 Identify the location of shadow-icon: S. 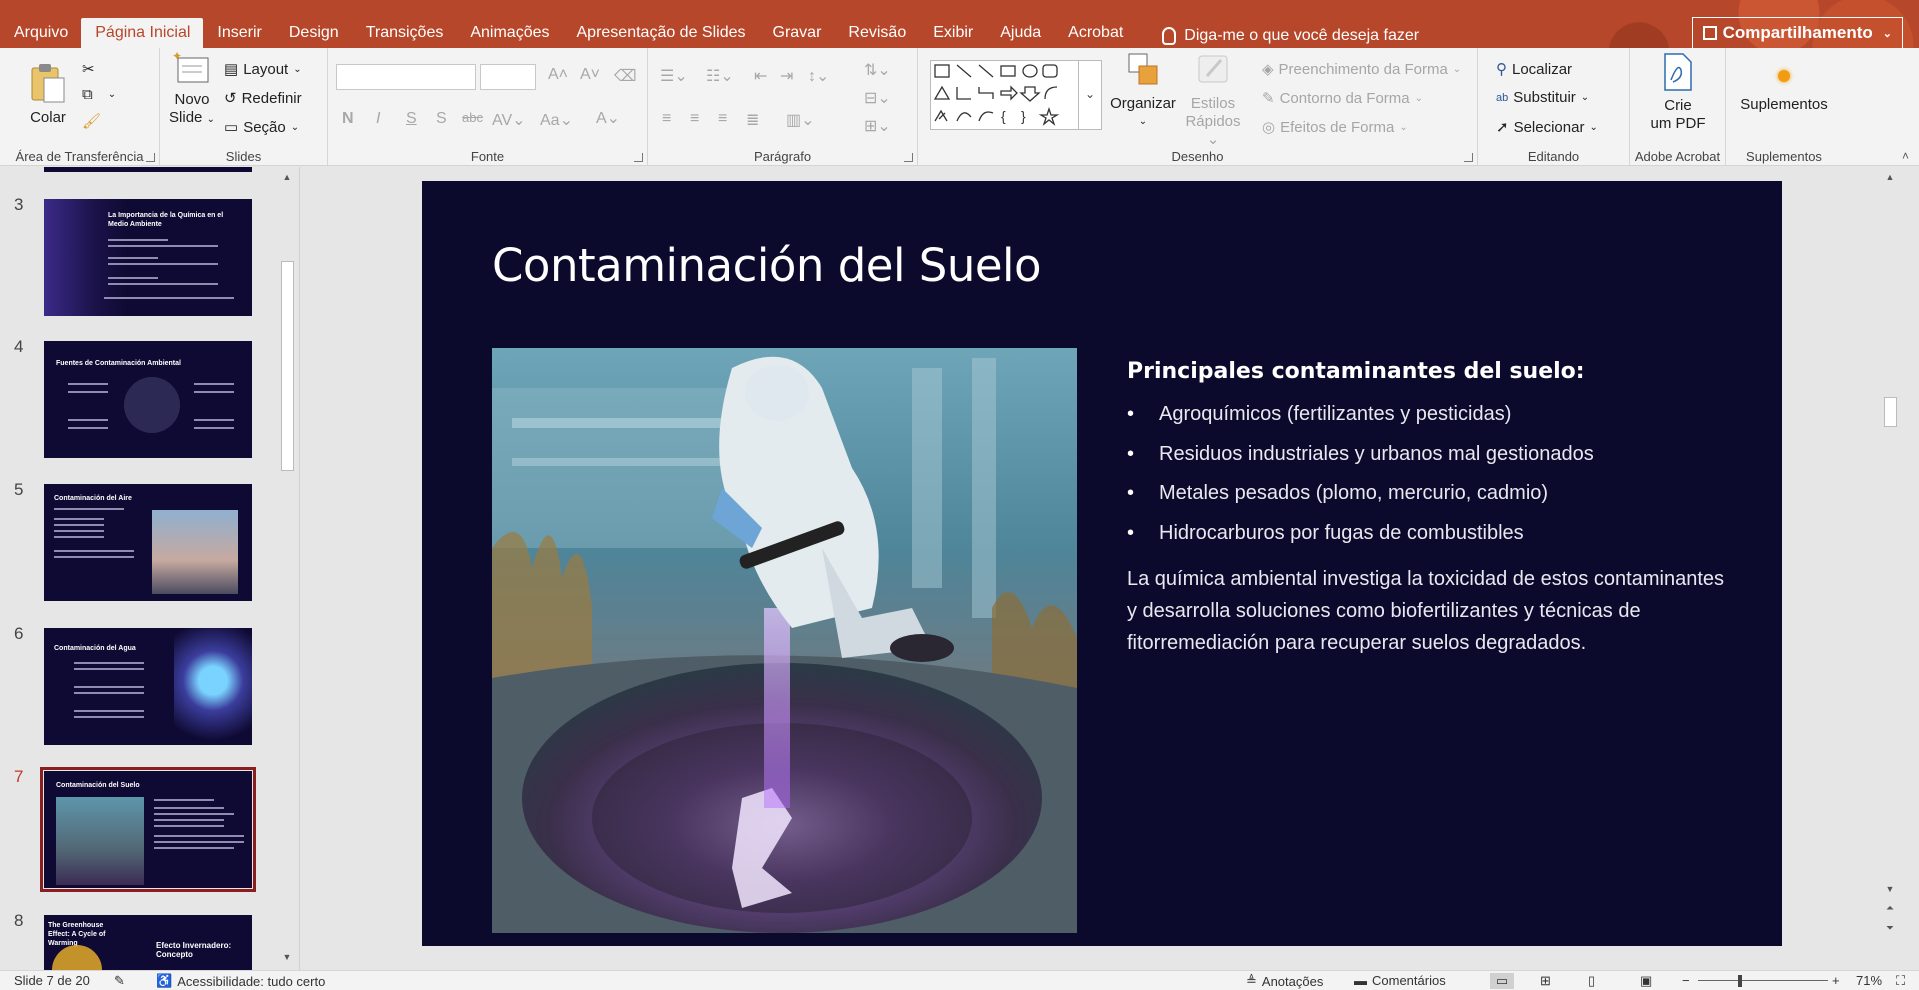
(441, 119).